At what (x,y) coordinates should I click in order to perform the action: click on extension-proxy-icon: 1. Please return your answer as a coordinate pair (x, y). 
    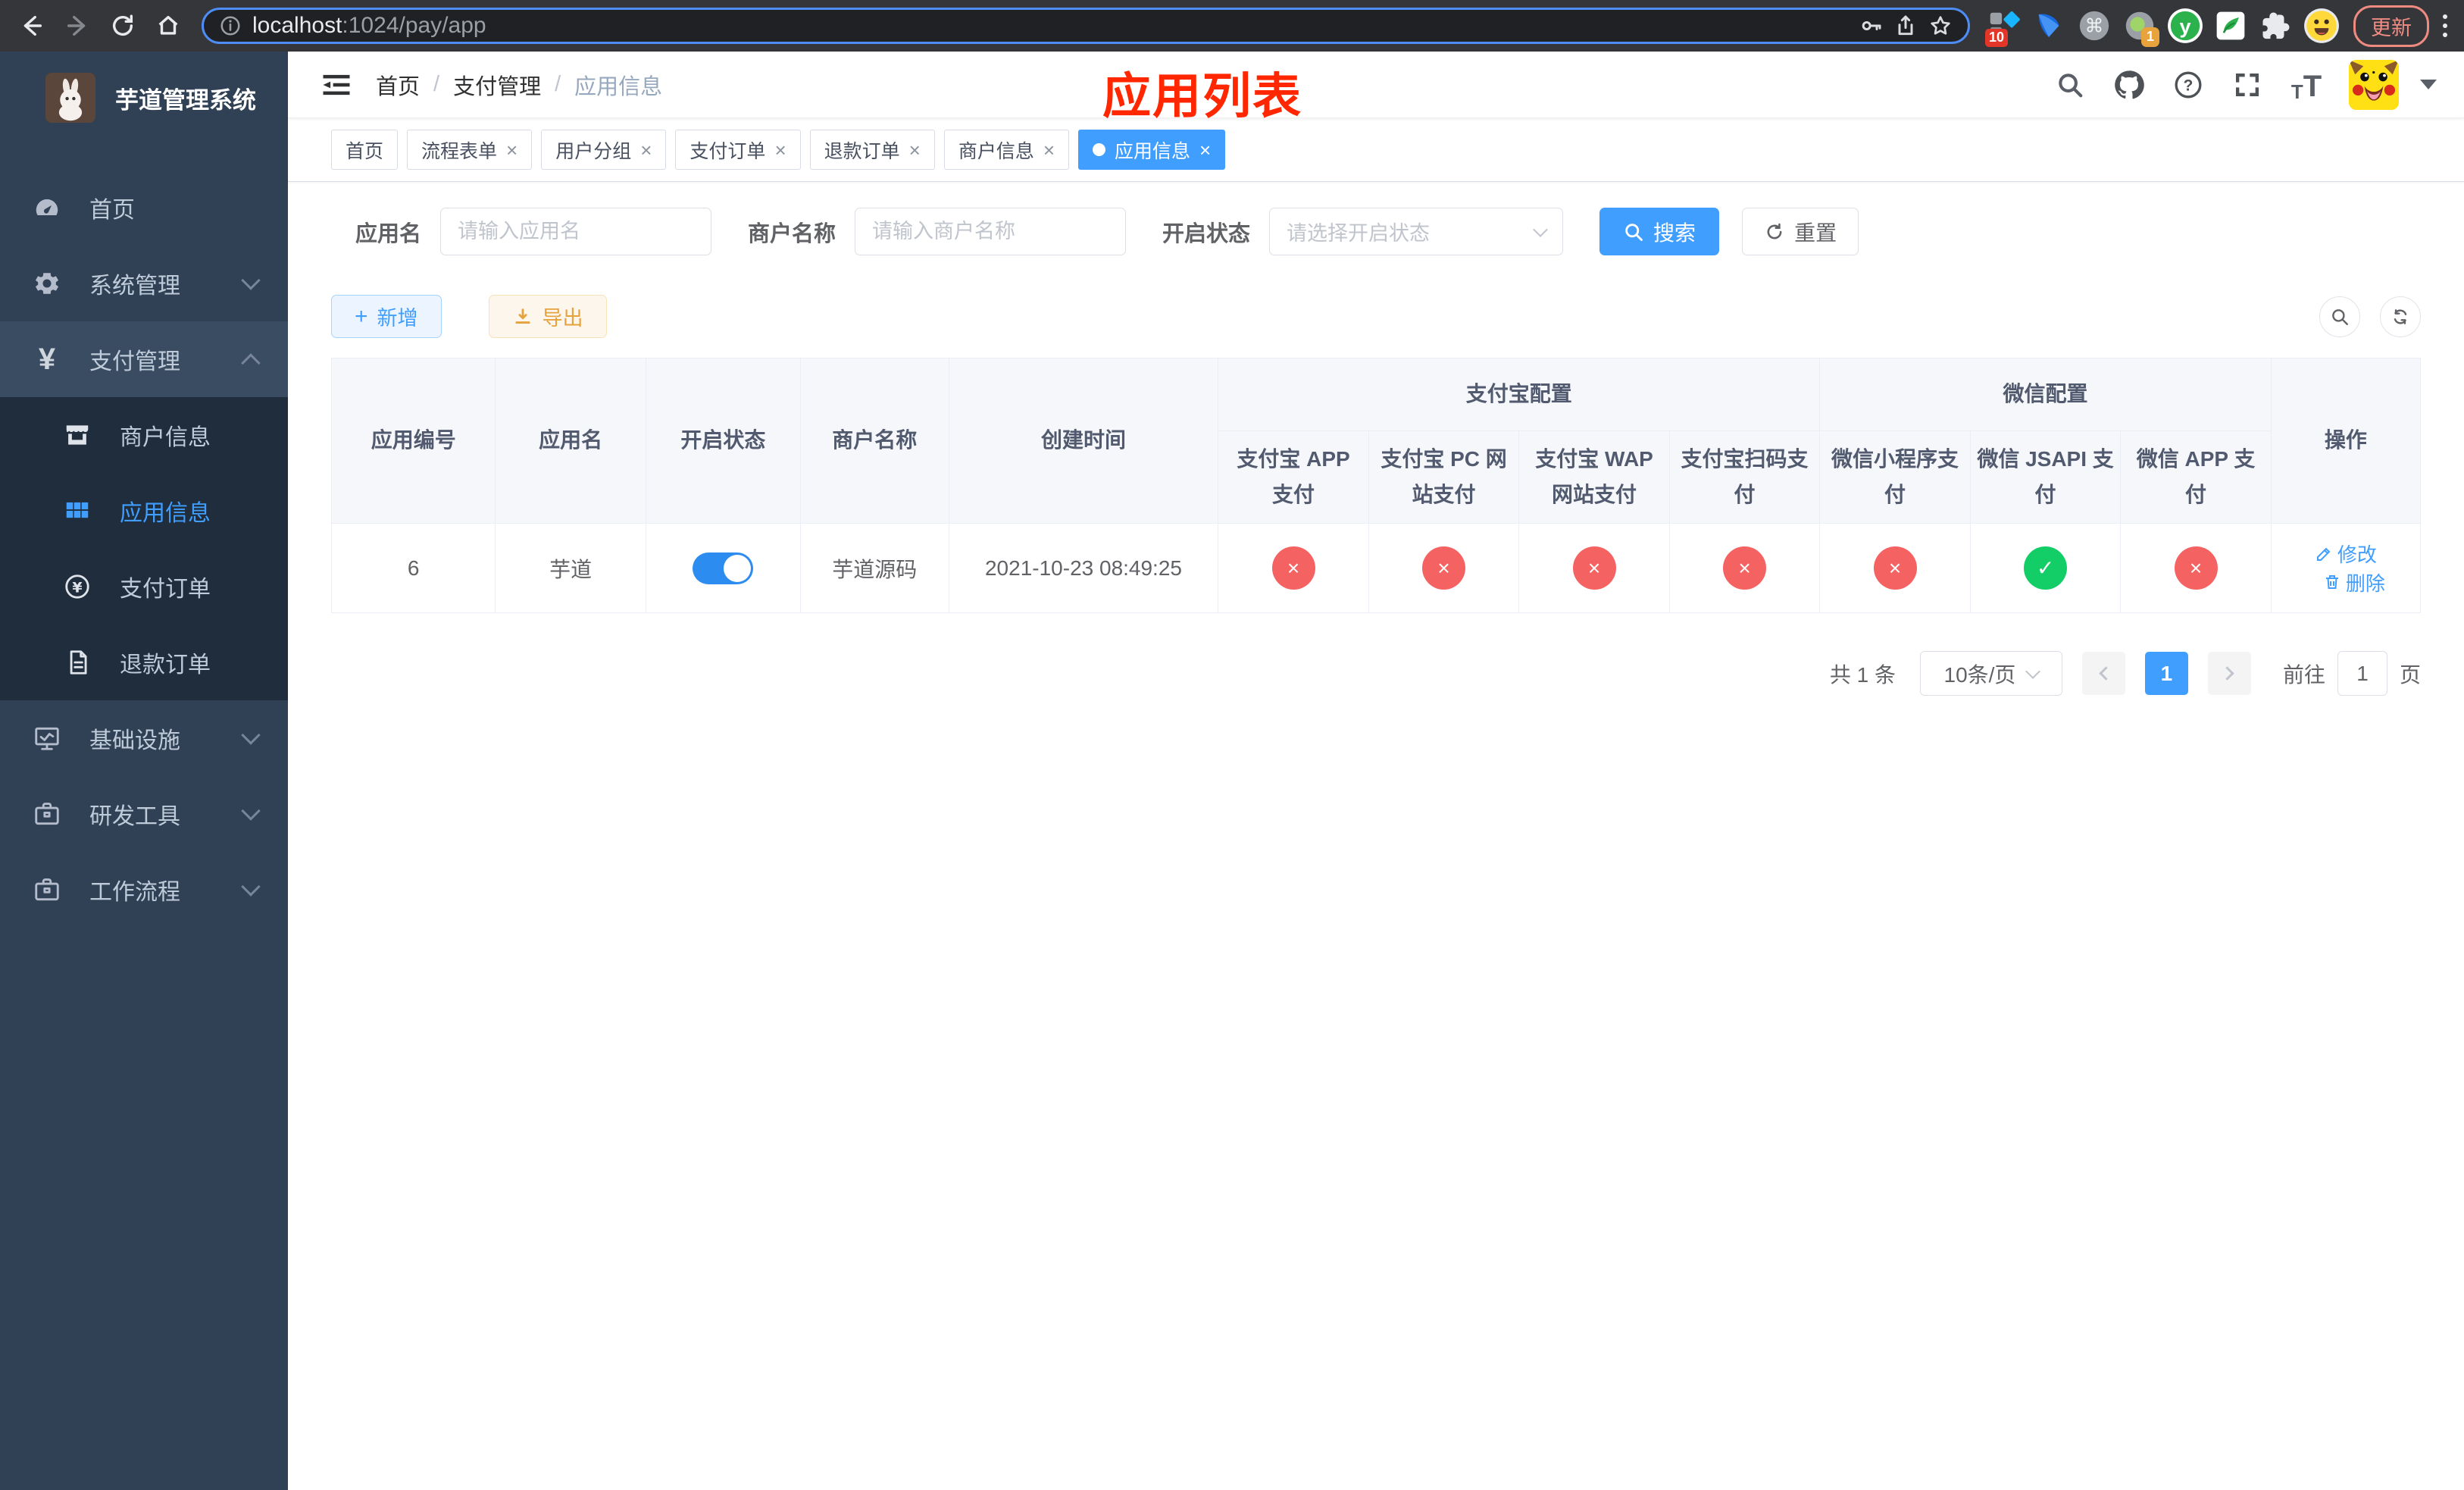
    Looking at the image, I should click on (2139, 27).